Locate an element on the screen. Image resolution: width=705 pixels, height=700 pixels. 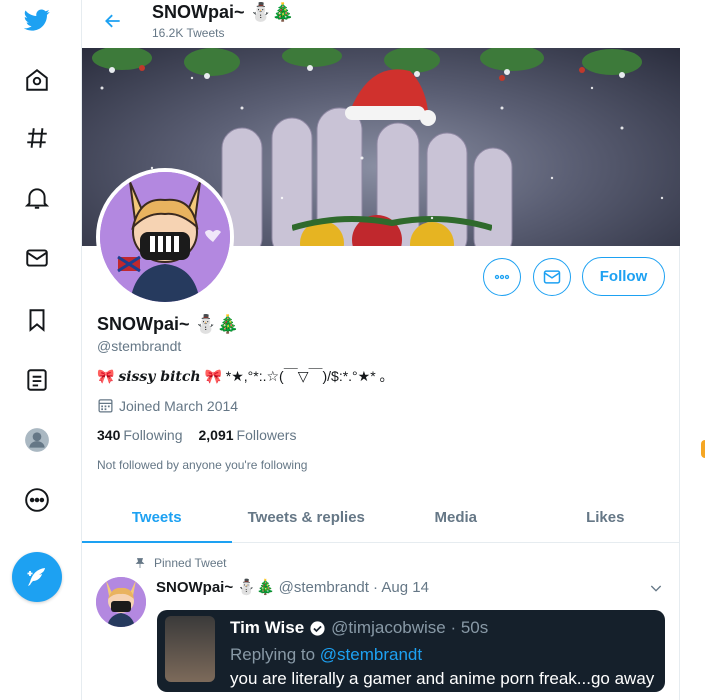
tweet-author-handle-date: @stembrandt · Aug 14 is located at coordinates (354, 587).